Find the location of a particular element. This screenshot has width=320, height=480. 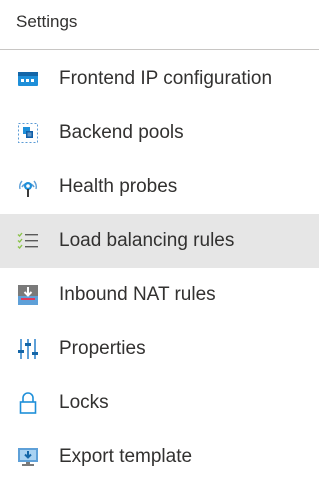

nav-item-backend-pools: Backend pools is located at coordinates (159, 133).